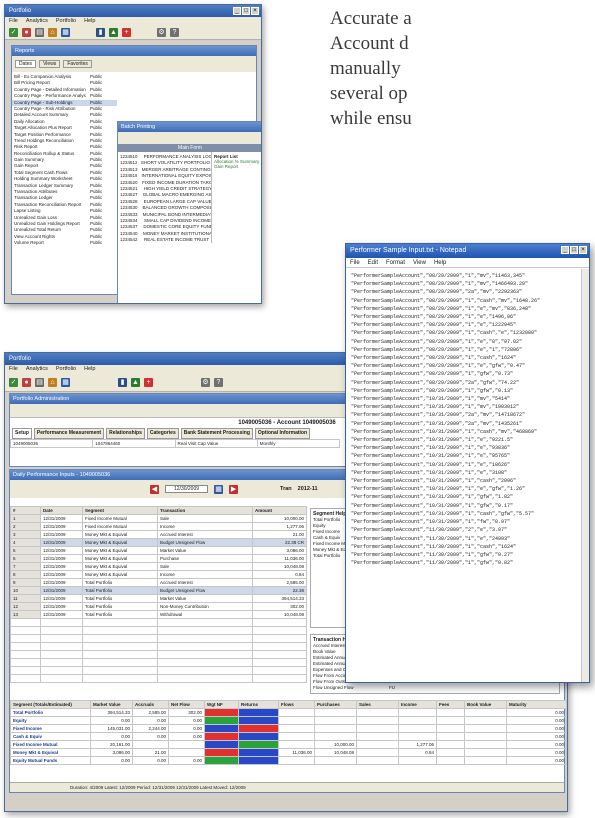 This screenshot has width=595, height=818. Describe the element at coordinates (111, 728) in the screenshot. I see `table-cell: 145,031.00` at that location.